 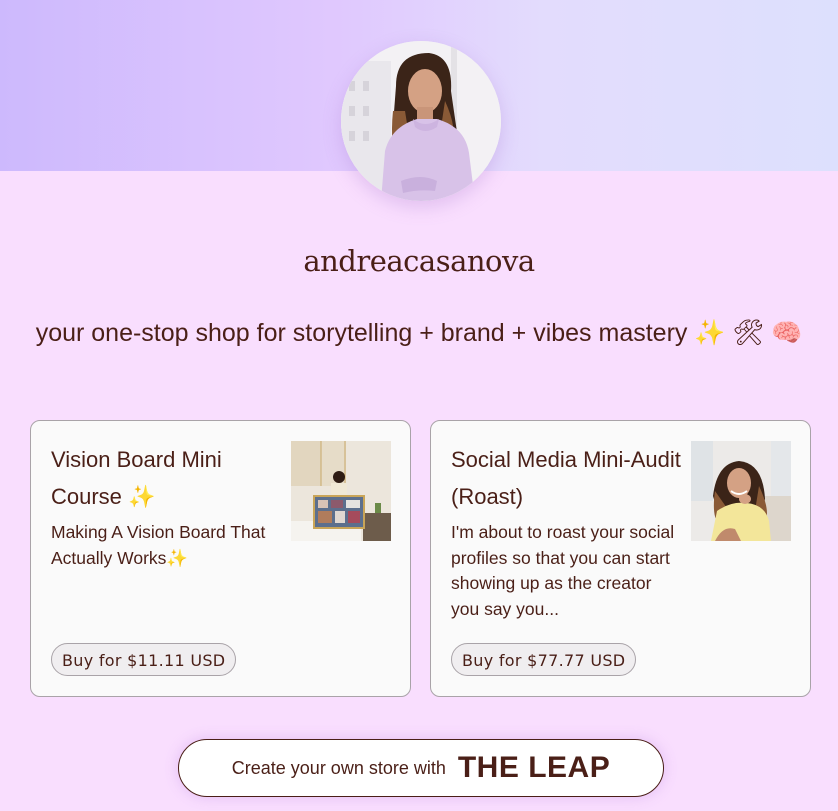 What do you see at coordinates (787, 332) in the screenshot?
I see `brain-icon: 🧠` at bounding box center [787, 332].